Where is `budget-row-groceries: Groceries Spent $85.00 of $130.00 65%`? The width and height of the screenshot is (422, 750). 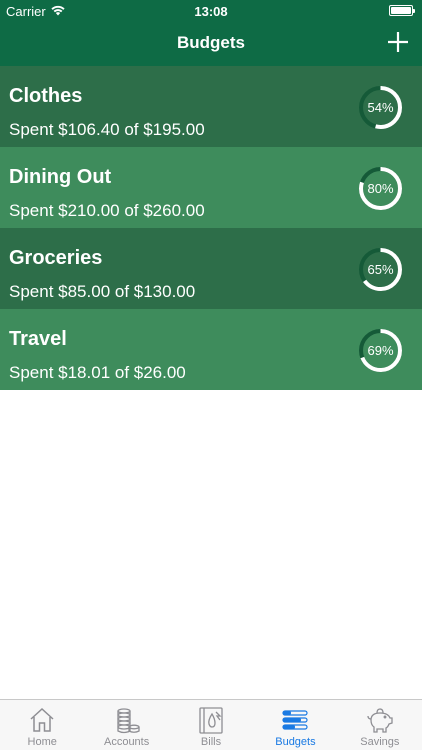 budget-row-groceries: Groceries Spent $85.00 of $130.00 65% is located at coordinates (211, 268).